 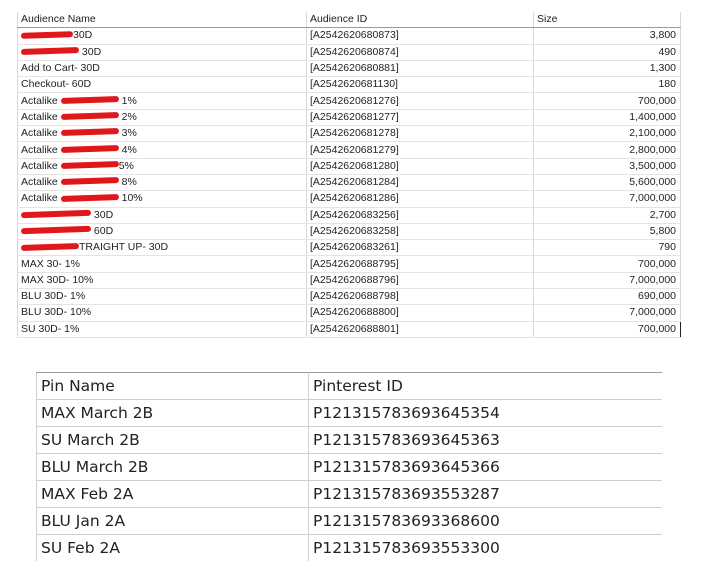 I want to click on audience-id-cell: [A2542620681279], so click(x=420, y=150).